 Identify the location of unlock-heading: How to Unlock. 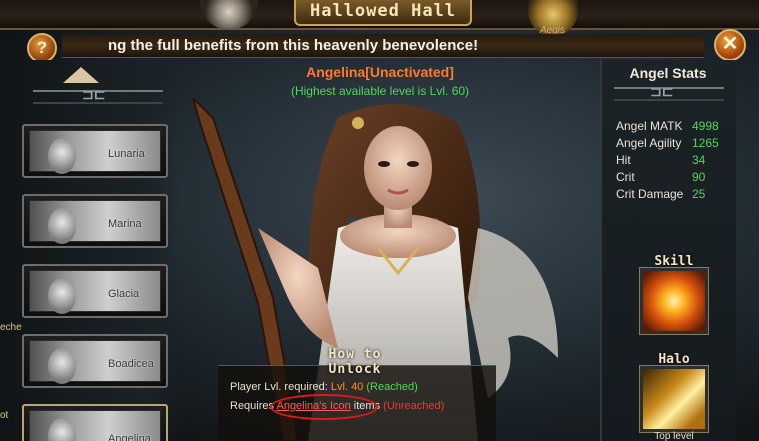
(355, 362).